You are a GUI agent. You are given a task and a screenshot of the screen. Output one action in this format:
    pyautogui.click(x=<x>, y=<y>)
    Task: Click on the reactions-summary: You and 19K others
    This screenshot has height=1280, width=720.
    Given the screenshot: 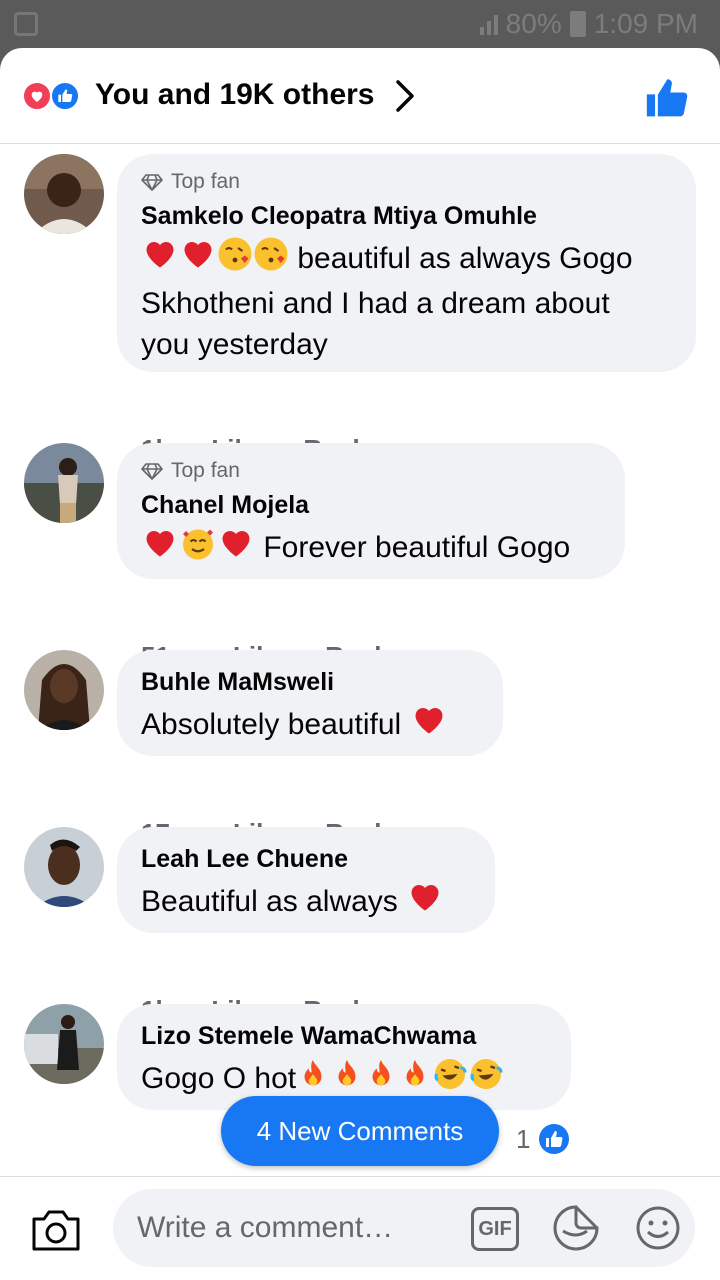 What is the action you would take?
    pyautogui.click(x=235, y=95)
    